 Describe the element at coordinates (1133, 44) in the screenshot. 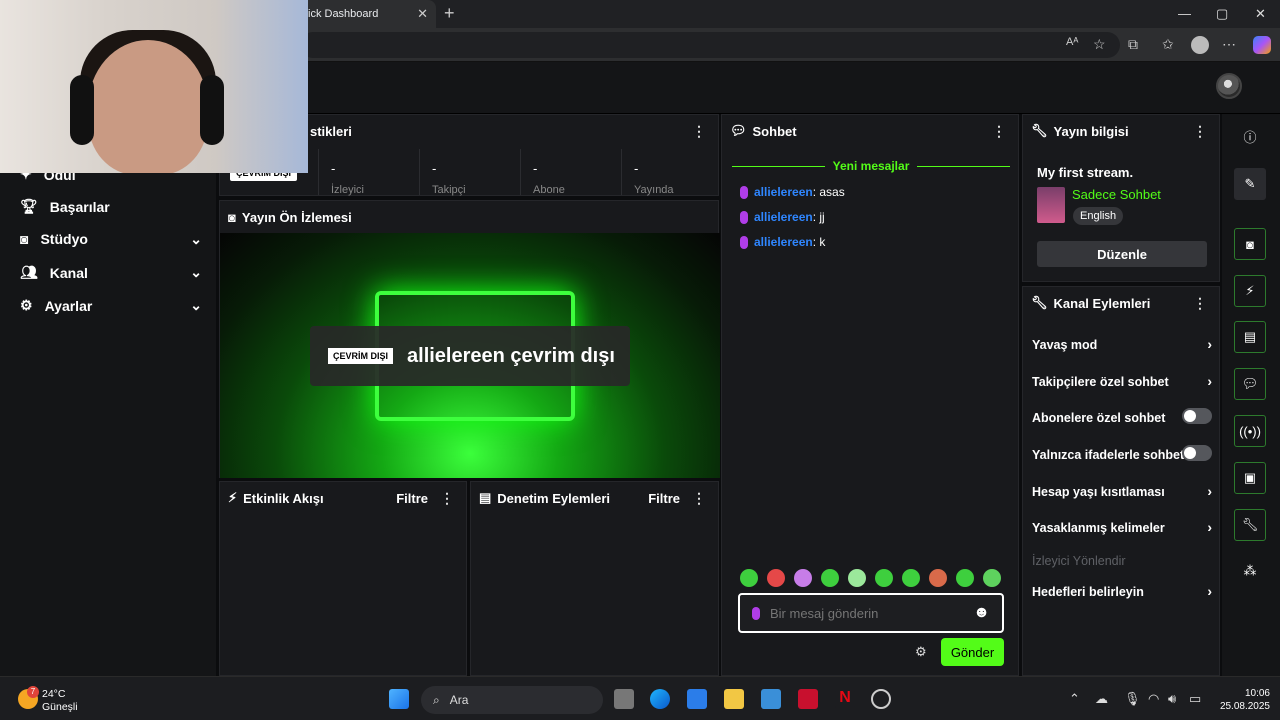

I see `extensions-icon: ⧉` at that location.